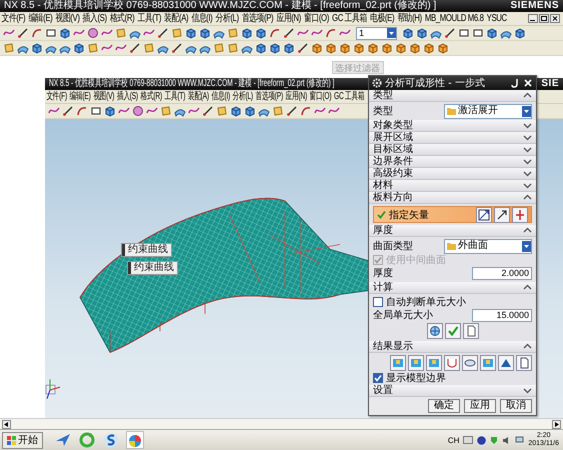 This screenshot has width=563, height=450. Describe the element at coordinates (22, 440) in the screenshot. I see `start-button: 开始` at that location.